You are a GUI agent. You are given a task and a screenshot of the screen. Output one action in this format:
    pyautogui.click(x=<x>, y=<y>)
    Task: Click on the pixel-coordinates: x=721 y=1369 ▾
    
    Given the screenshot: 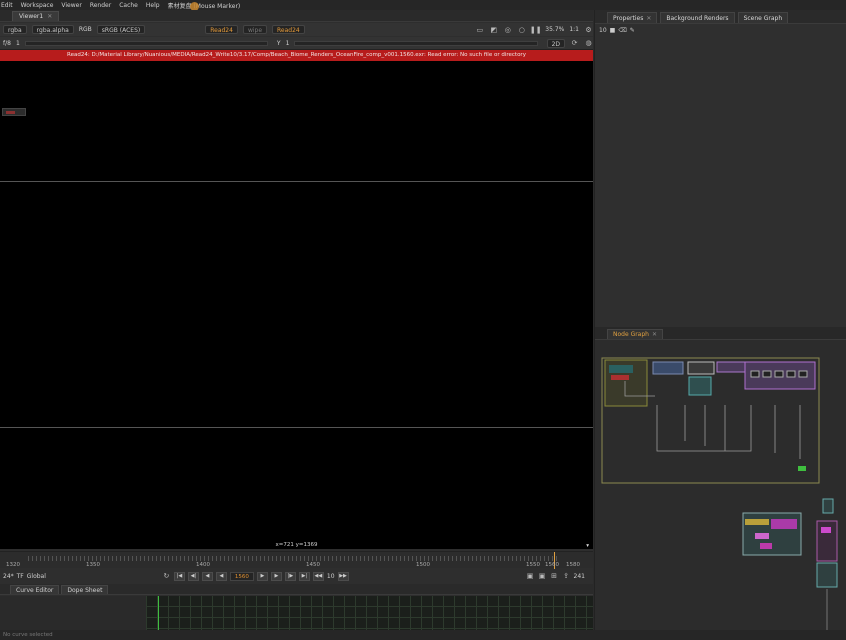 What is the action you would take?
    pyautogui.click(x=296, y=545)
    